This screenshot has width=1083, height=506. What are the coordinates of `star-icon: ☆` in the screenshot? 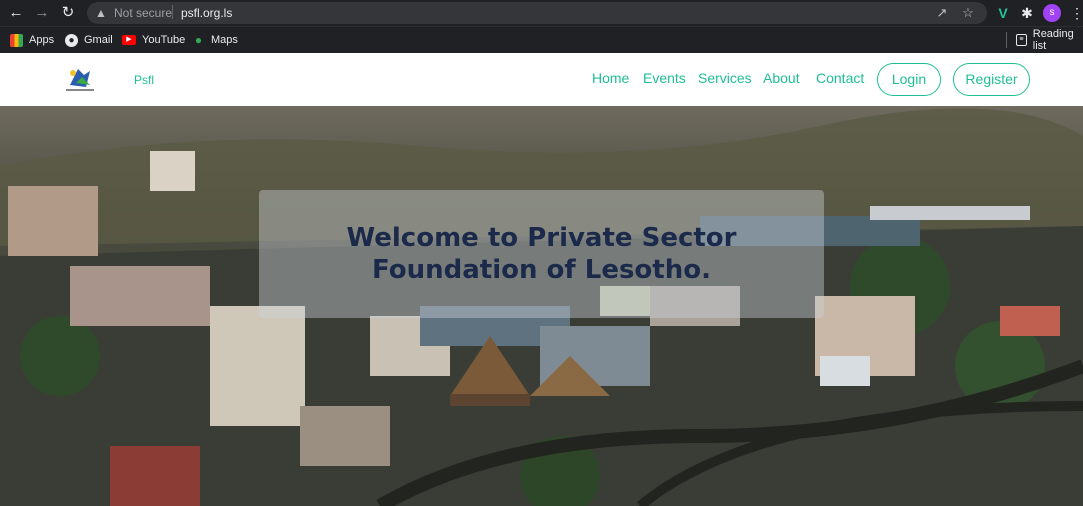 It's located at (968, 13).